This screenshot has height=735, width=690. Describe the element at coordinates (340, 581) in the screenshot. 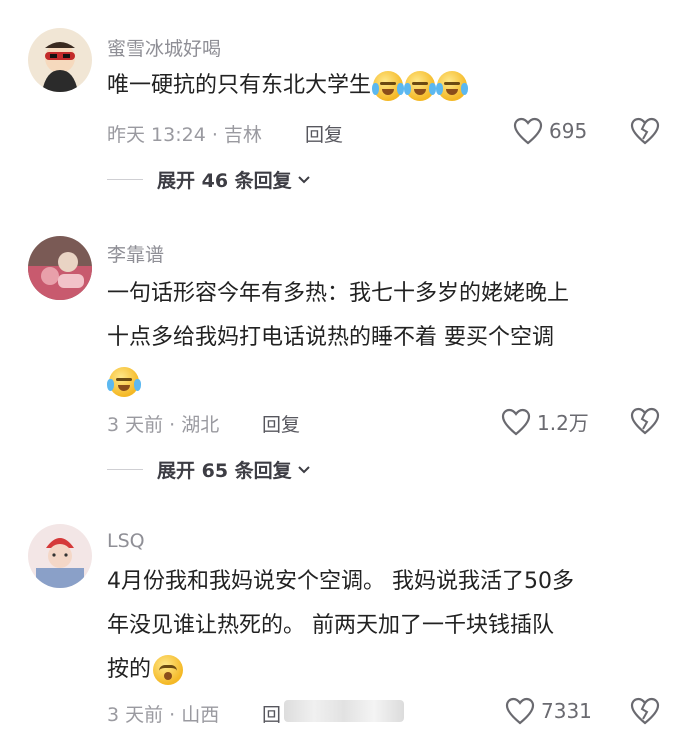

I see `comment-text-line: 4月份我和我妈说安个空调。 我妈说我活了50多` at that location.